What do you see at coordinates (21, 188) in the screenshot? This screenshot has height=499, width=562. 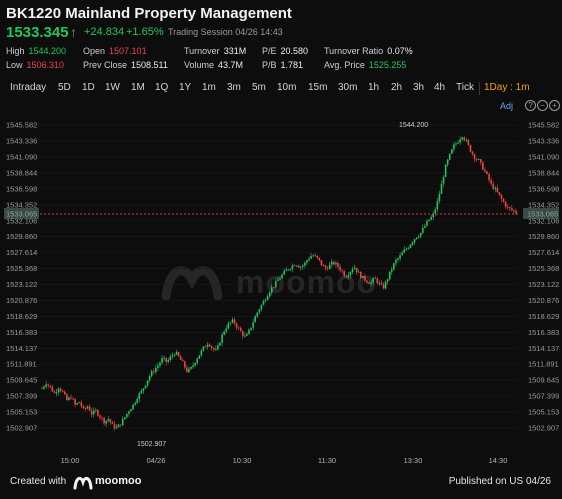 I see `y-tick-label-left: 1536.598` at bounding box center [21, 188].